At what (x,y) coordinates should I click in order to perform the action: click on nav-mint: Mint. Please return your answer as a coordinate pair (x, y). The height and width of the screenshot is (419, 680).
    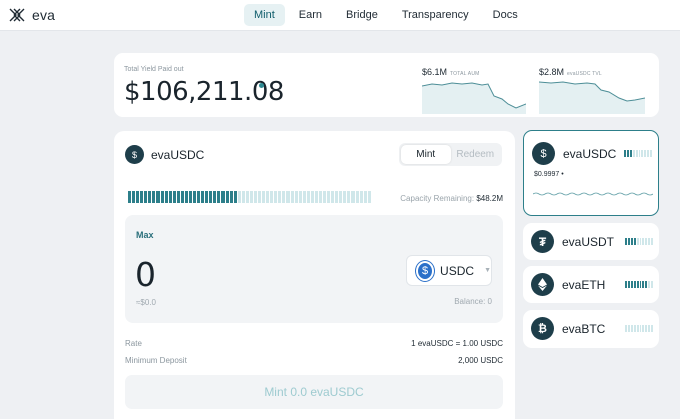
    Looking at the image, I should click on (264, 15).